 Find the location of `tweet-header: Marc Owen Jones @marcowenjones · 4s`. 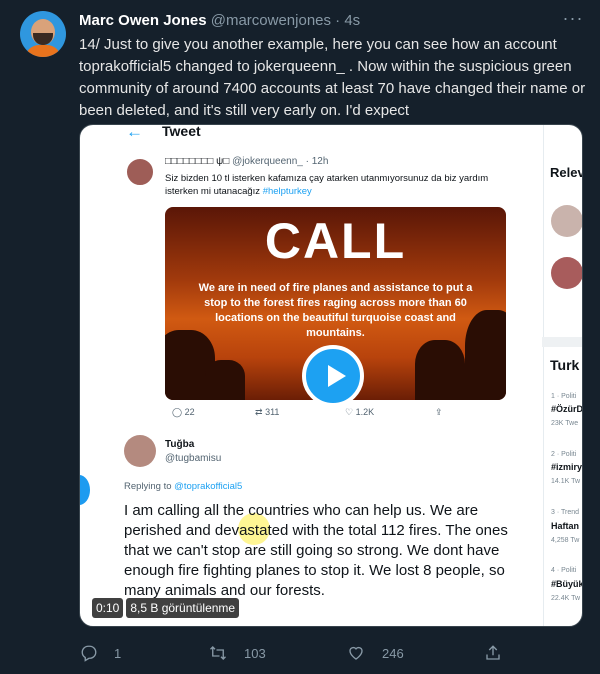

tweet-header: Marc Owen Jones @marcowenjones · 4s is located at coordinates (309, 22).